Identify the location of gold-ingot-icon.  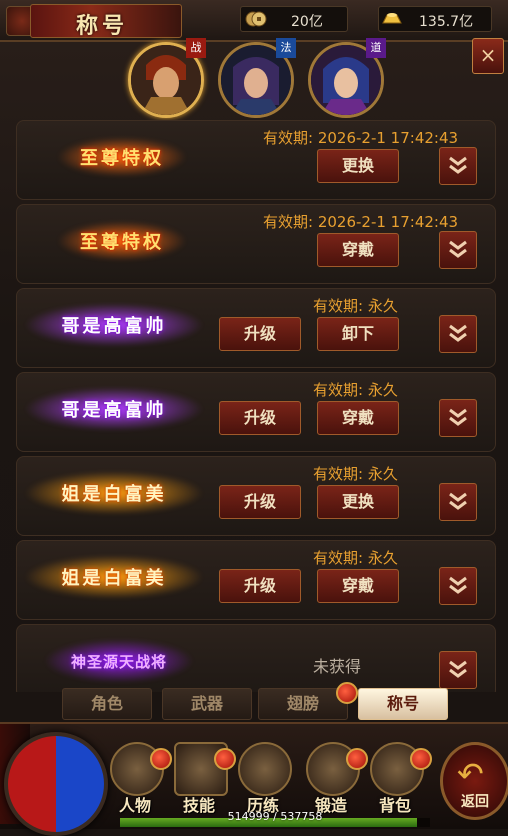
(392, 18).